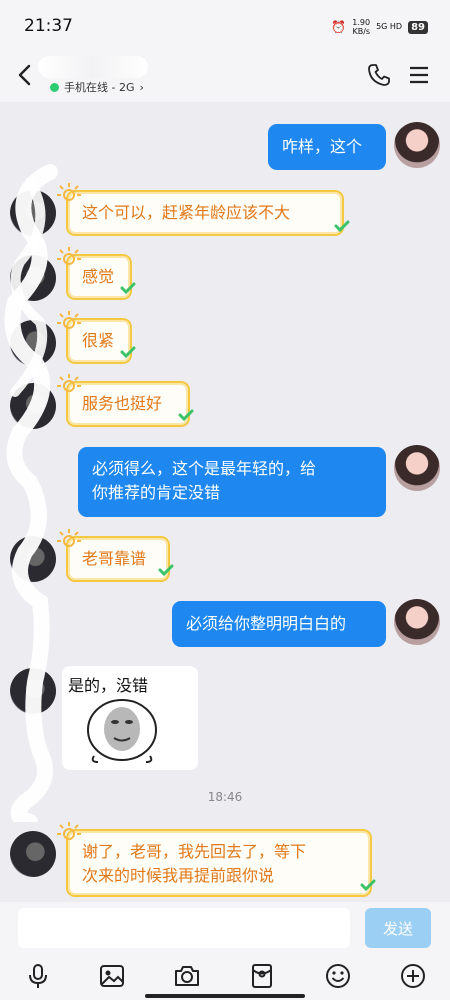 The width and height of the screenshot is (450, 1000). I want to click on message-bubble-sent: 必须得么，这个是最年轻的，给 你推荐的肯定没错, so click(232, 482).